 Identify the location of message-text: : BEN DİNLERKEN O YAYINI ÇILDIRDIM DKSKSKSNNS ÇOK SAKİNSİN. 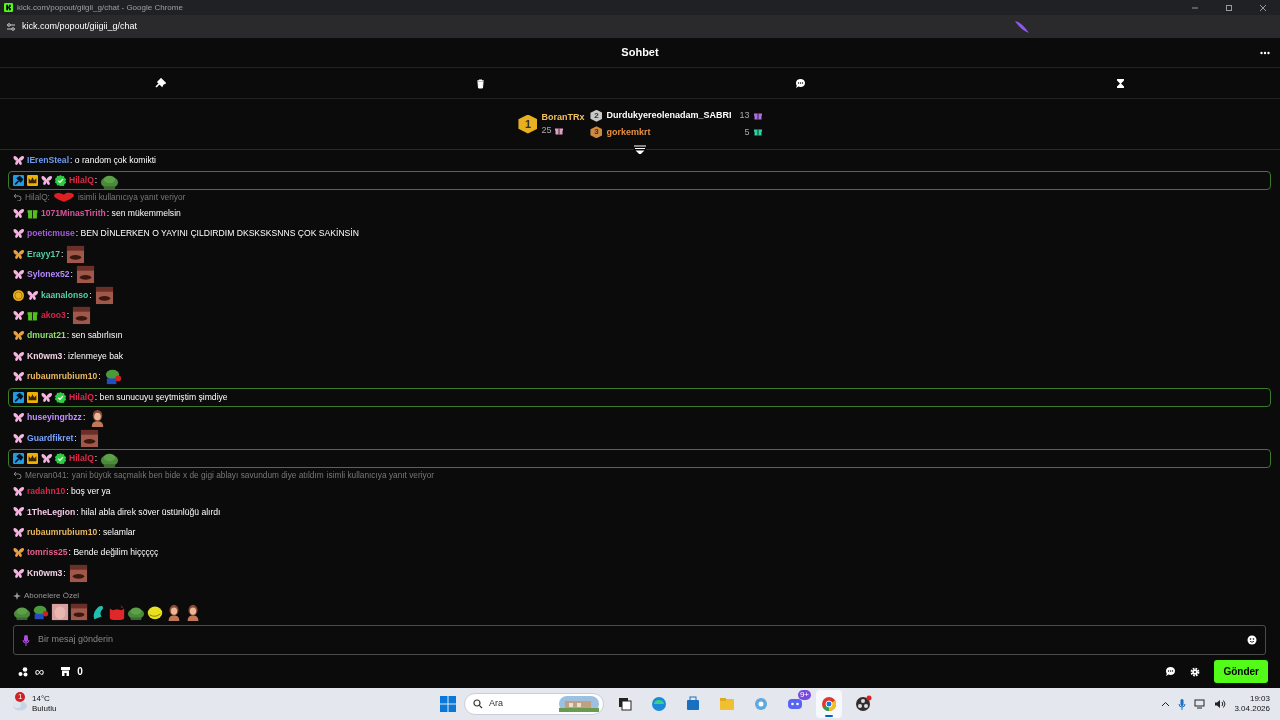
(217, 234).